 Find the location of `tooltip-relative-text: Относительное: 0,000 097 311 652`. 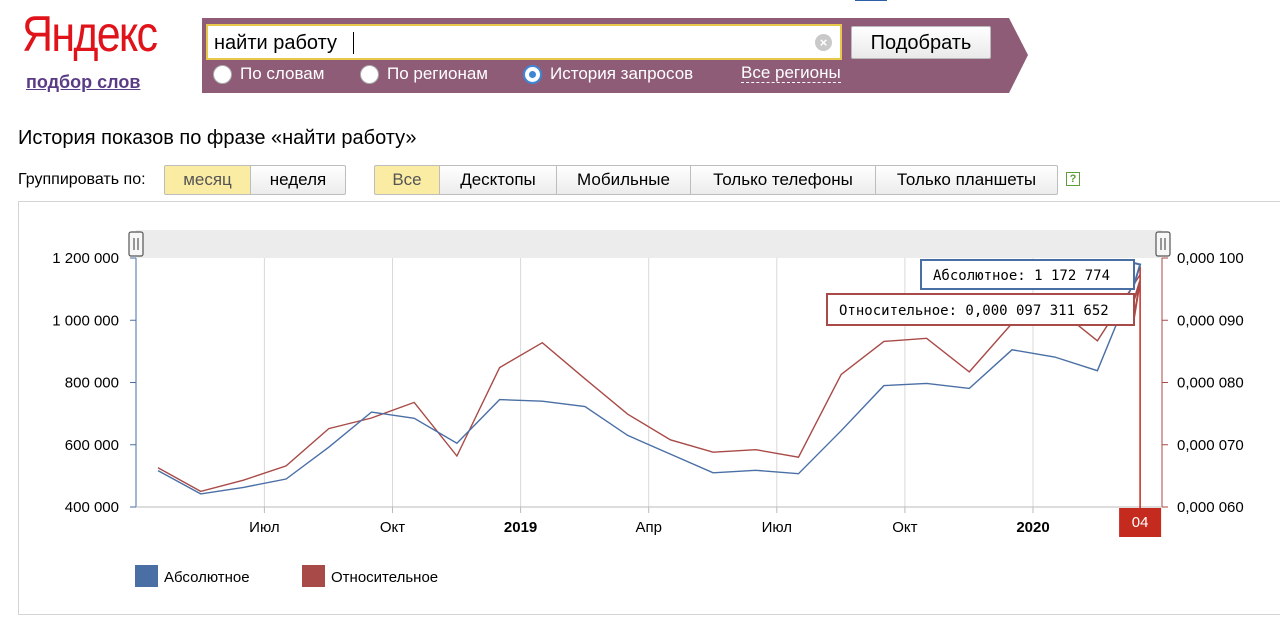

tooltip-relative-text: Относительное: 0,000 097 311 652 is located at coordinates (974, 311).